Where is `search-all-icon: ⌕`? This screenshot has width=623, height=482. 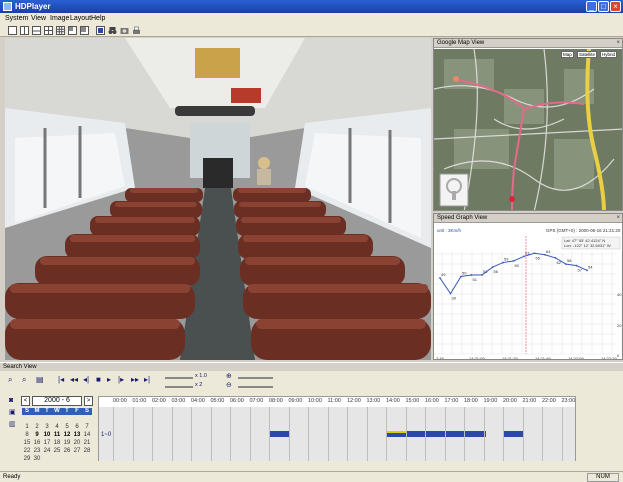
search-all-icon: ⌕ is located at coordinates (24, 380).